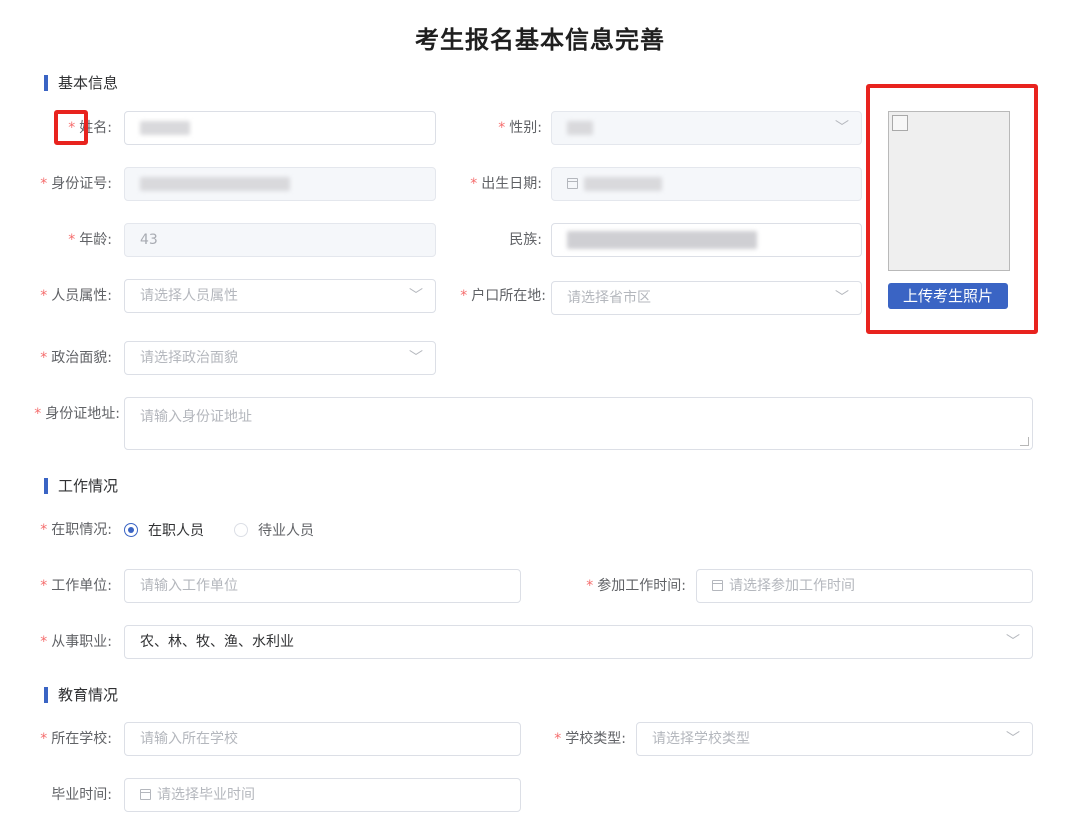 The height and width of the screenshot is (824, 1080). Describe the element at coordinates (506, 184) in the screenshot. I see `birth-date-label: * 出生日期:` at that location.